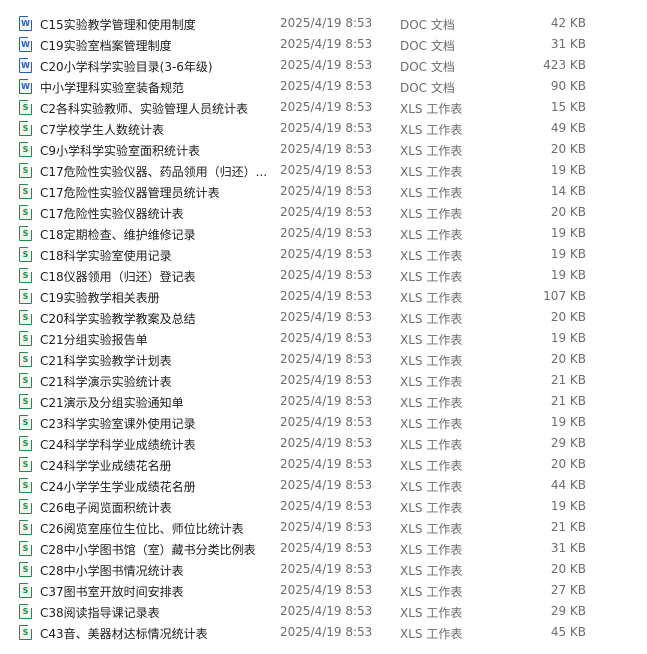 Image resolution: width=647 pixels, height=654 pixels. Describe the element at coordinates (142, 529) in the screenshot. I see `file-name: C26阅览室座位生位比、师位比统计表` at that location.